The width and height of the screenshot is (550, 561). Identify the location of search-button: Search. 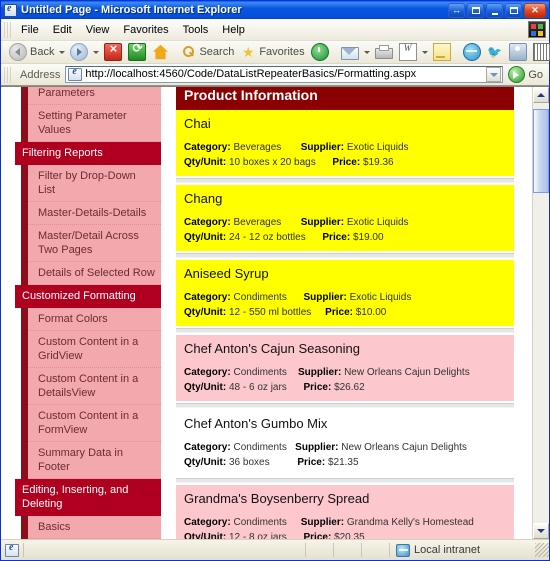
(207, 52).